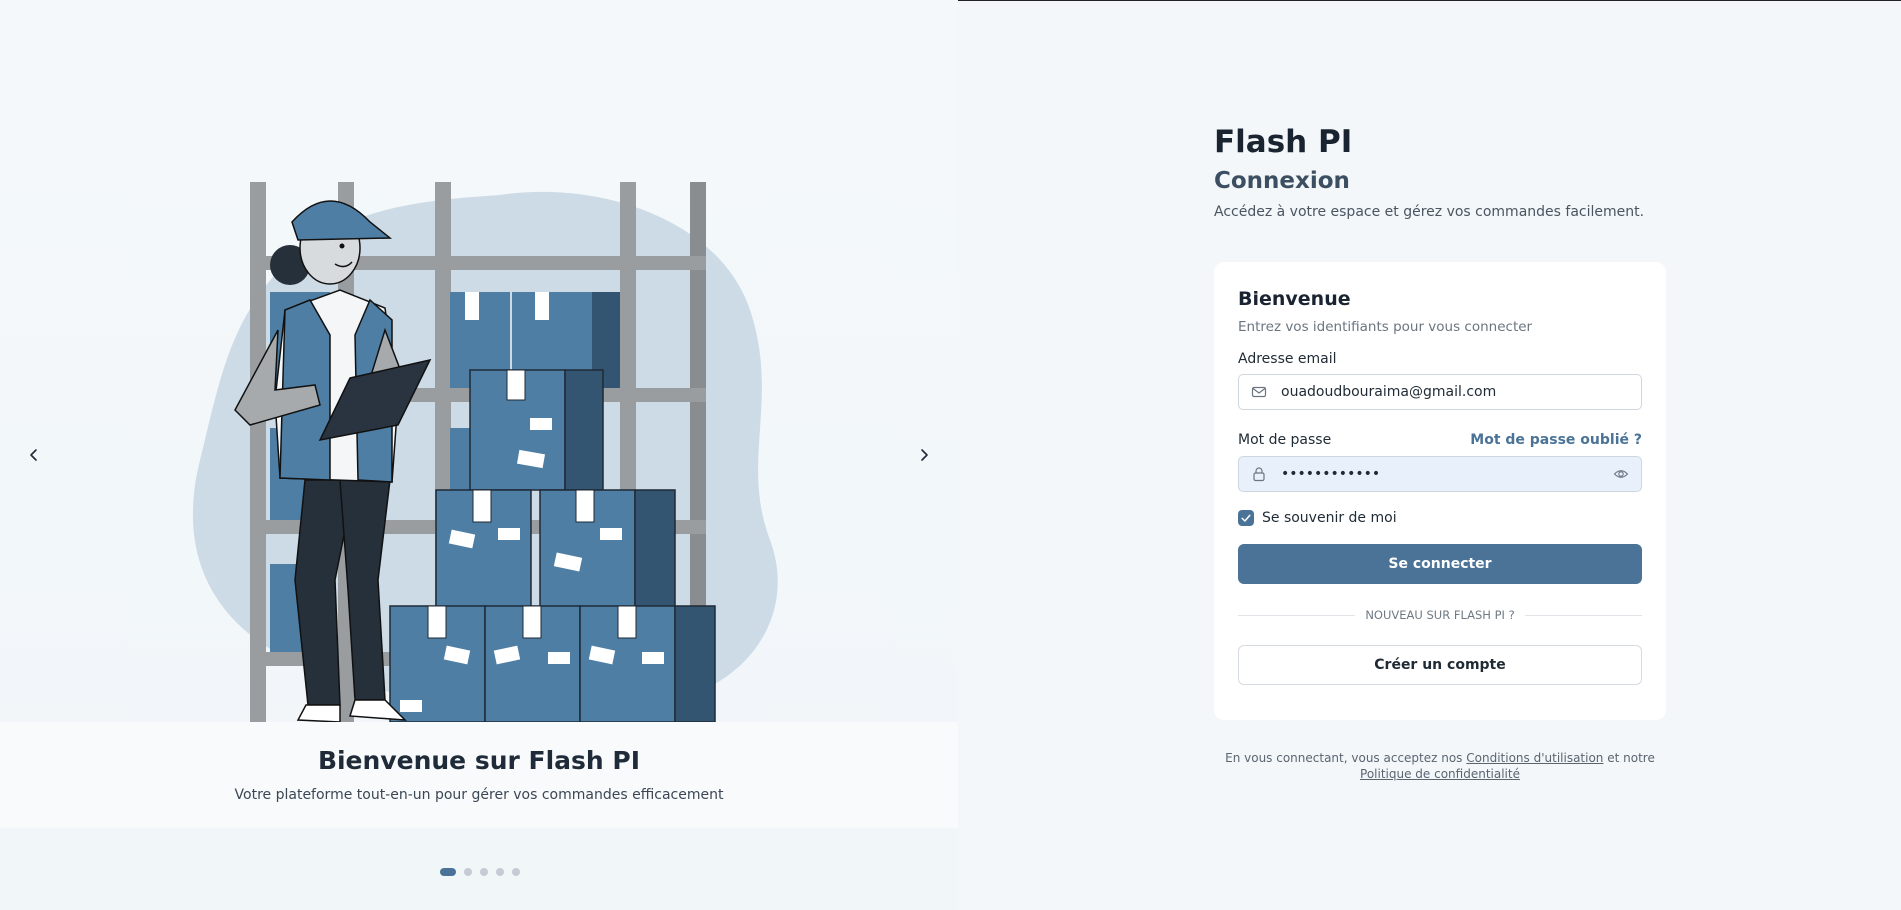 The width and height of the screenshot is (1901, 910). What do you see at coordinates (1259, 392) in the screenshot?
I see `mail-icon` at bounding box center [1259, 392].